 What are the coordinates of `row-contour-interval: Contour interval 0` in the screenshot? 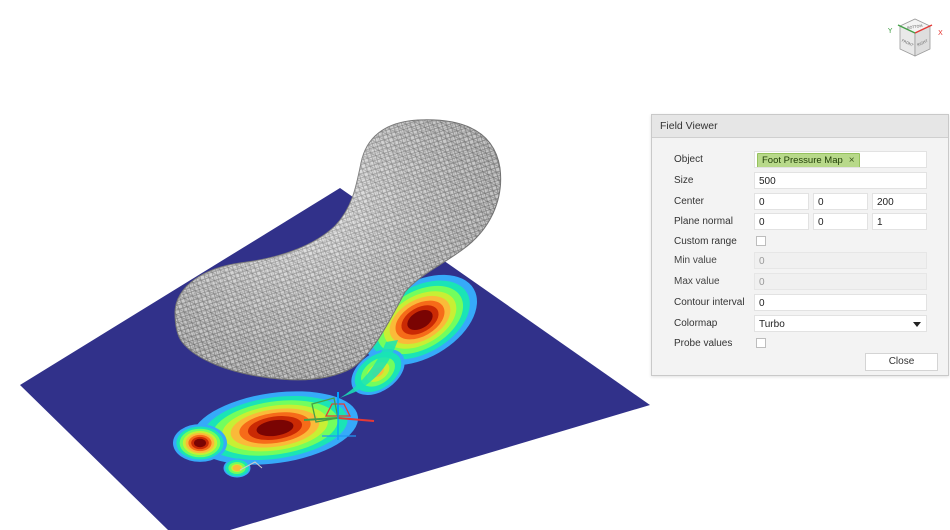 It's located at (800, 303).